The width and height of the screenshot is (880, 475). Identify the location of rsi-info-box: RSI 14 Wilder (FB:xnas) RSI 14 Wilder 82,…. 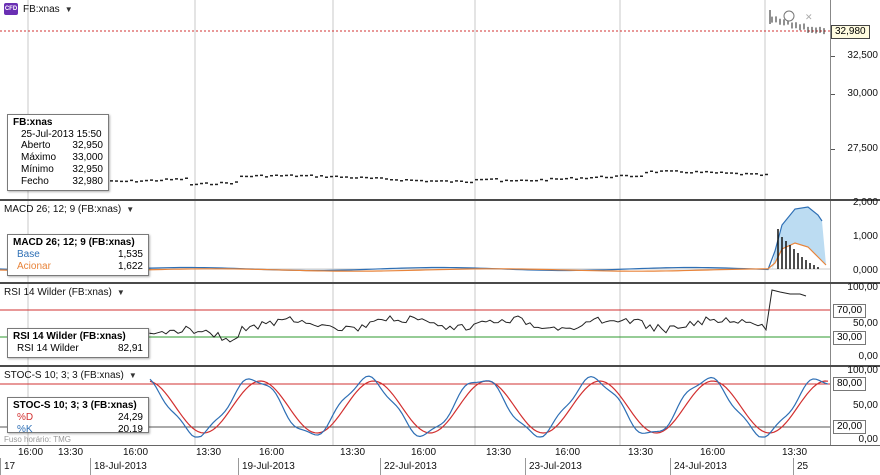
(78, 343).